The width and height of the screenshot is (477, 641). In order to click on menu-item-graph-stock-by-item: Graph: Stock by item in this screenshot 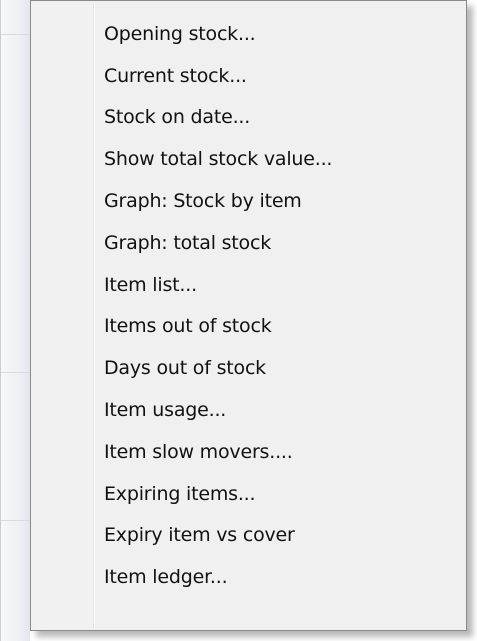, I will do `click(248, 201)`.